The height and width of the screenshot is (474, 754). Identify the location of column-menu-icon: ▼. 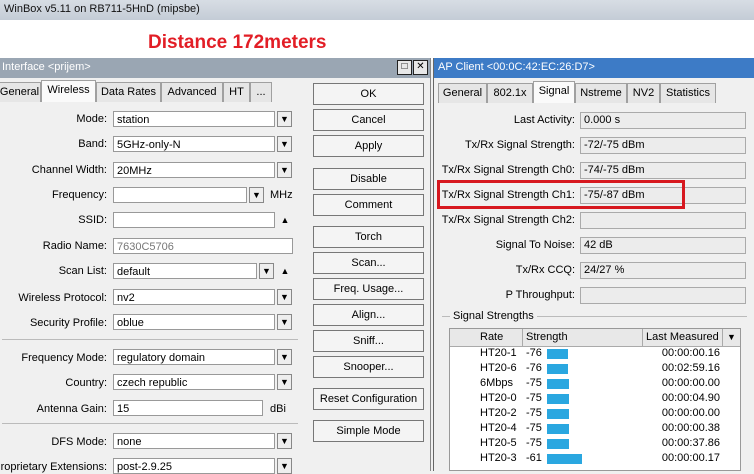
(731, 337).